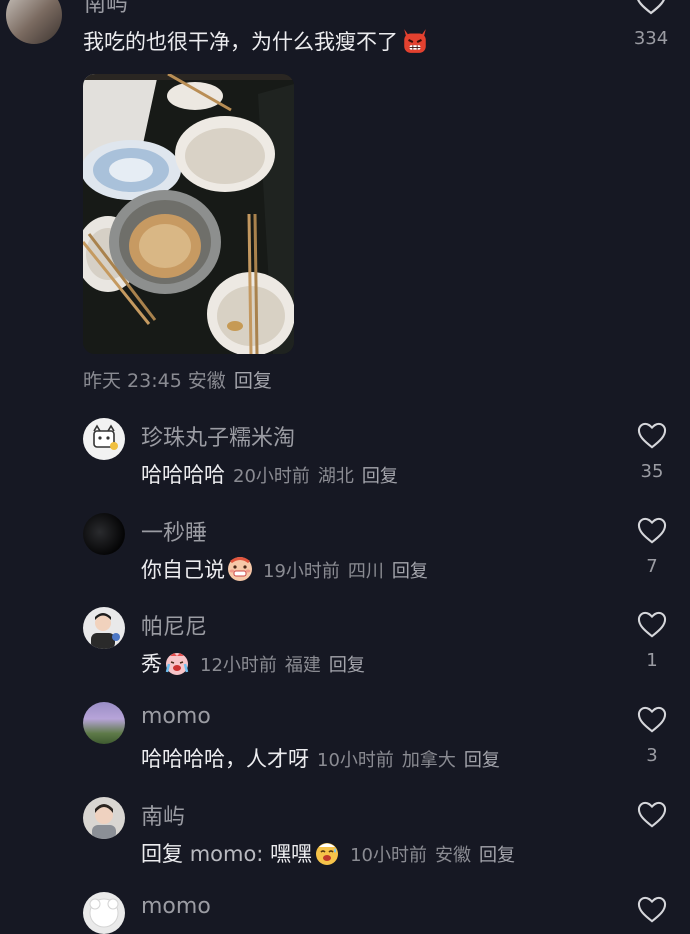 The width and height of the screenshot is (690, 934). What do you see at coordinates (240, 569) in the screenshot?
I see `grimace-emoji` at bounding box center [240, 569].